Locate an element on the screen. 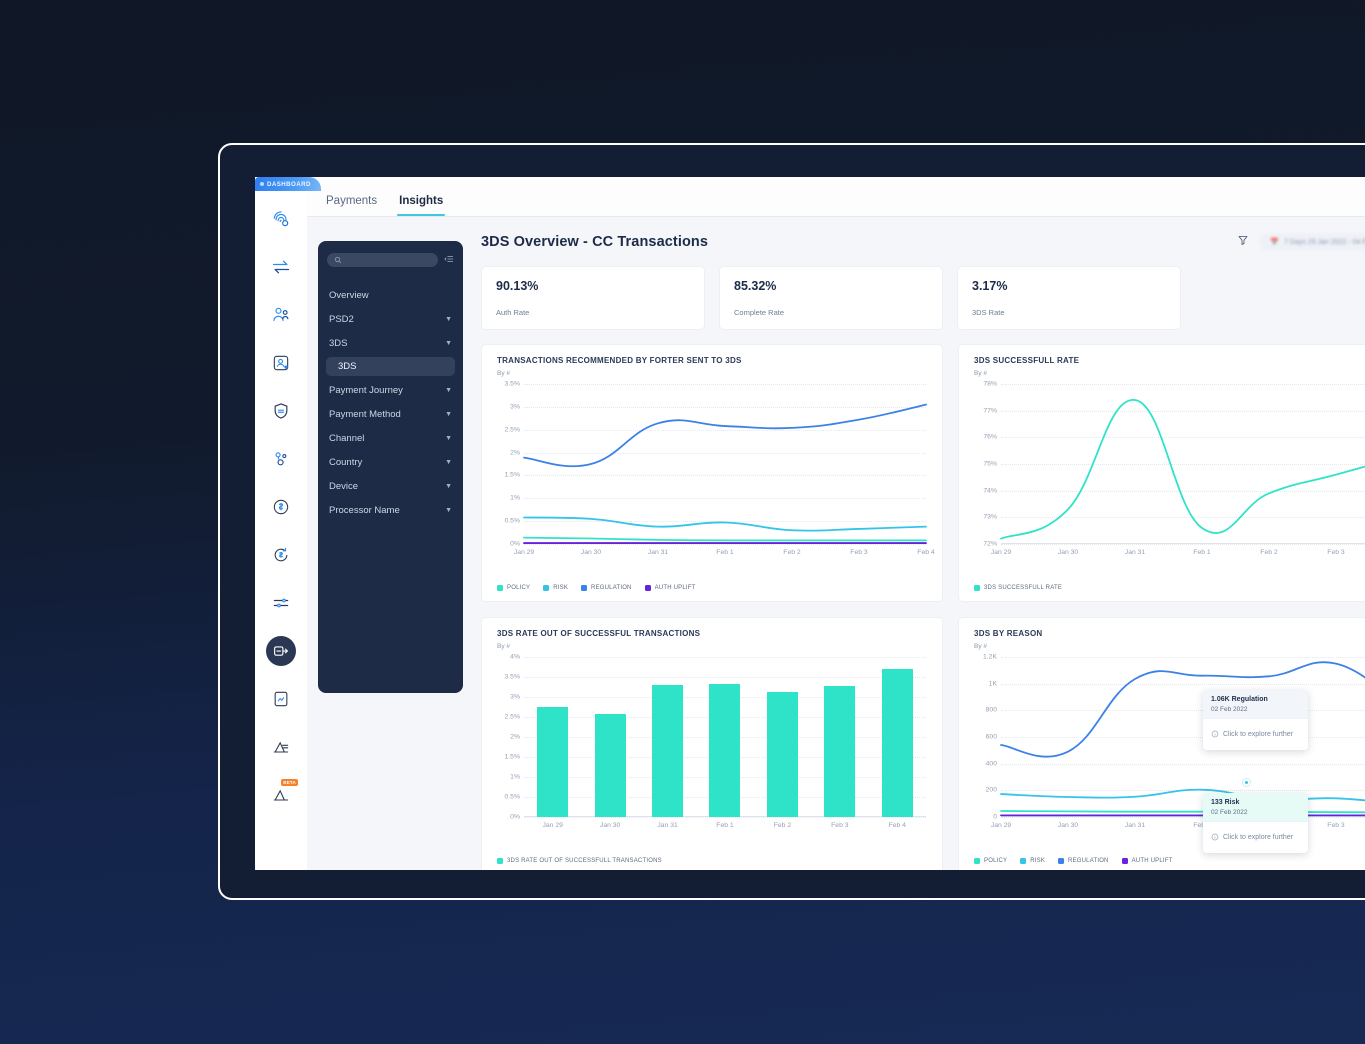 The width and height of the screenshot is (1365, 1044). report-document-icon is located at coordinates (281, 699).